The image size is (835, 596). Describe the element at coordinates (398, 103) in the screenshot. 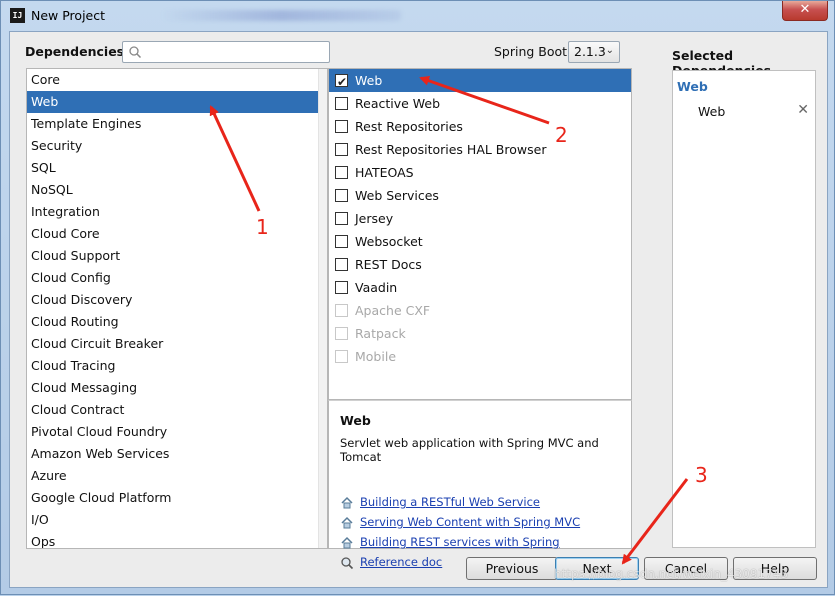

I see `dependency-label: Reactive Web` at that location.